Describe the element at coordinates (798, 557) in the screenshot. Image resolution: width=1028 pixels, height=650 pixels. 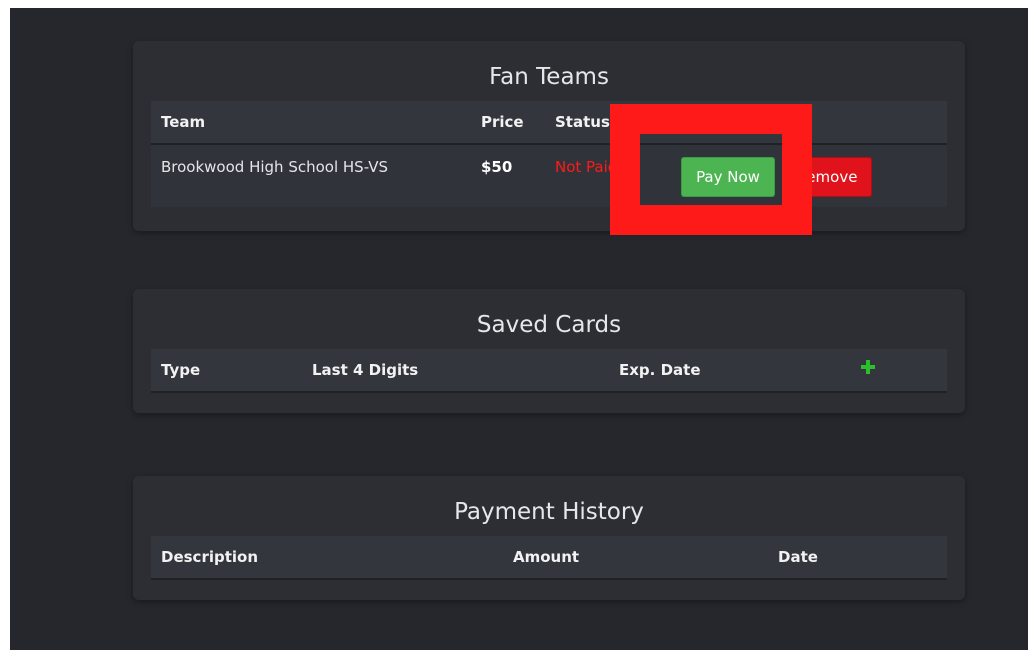
I see `column-date: Date` at that location.